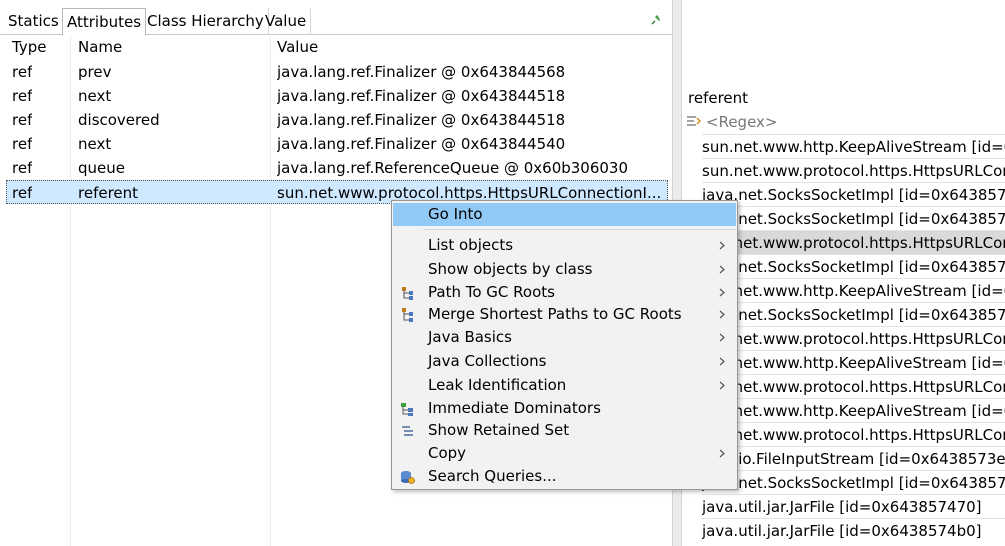  Describe the element at coordinates (579, 229) in the screenshot. I see `menu-separator` at that location.